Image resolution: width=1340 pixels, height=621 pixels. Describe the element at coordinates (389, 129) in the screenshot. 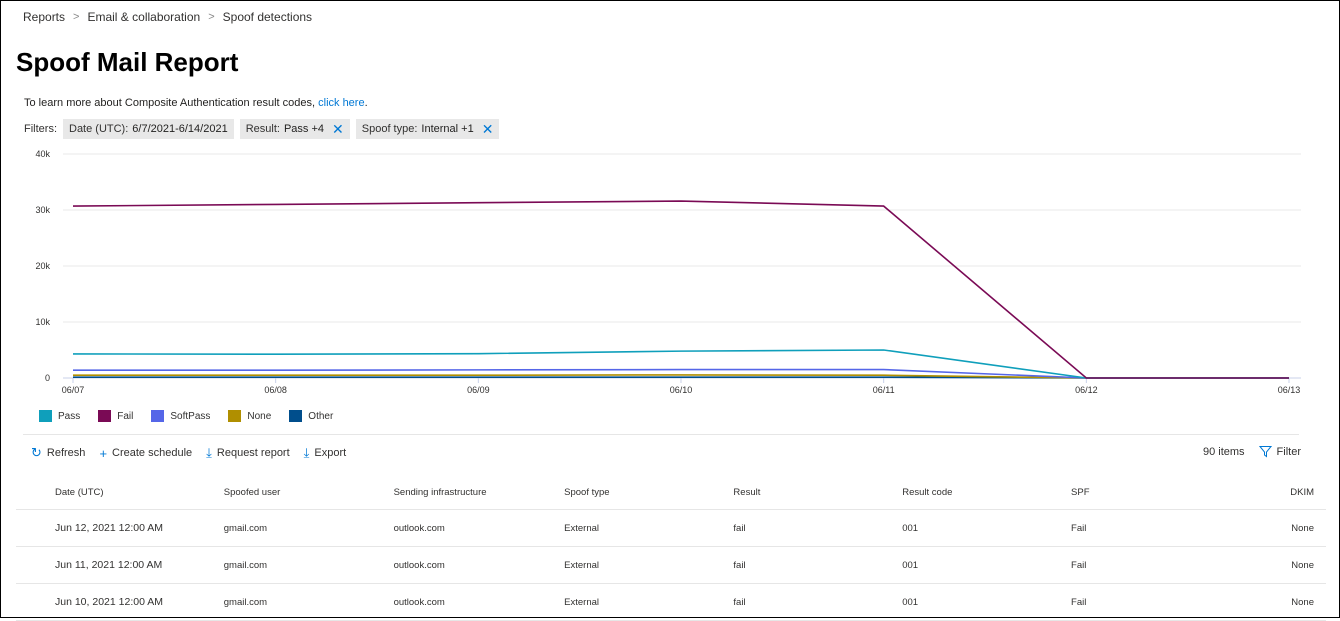

I see `chip-key: Spoof type:` at that location.